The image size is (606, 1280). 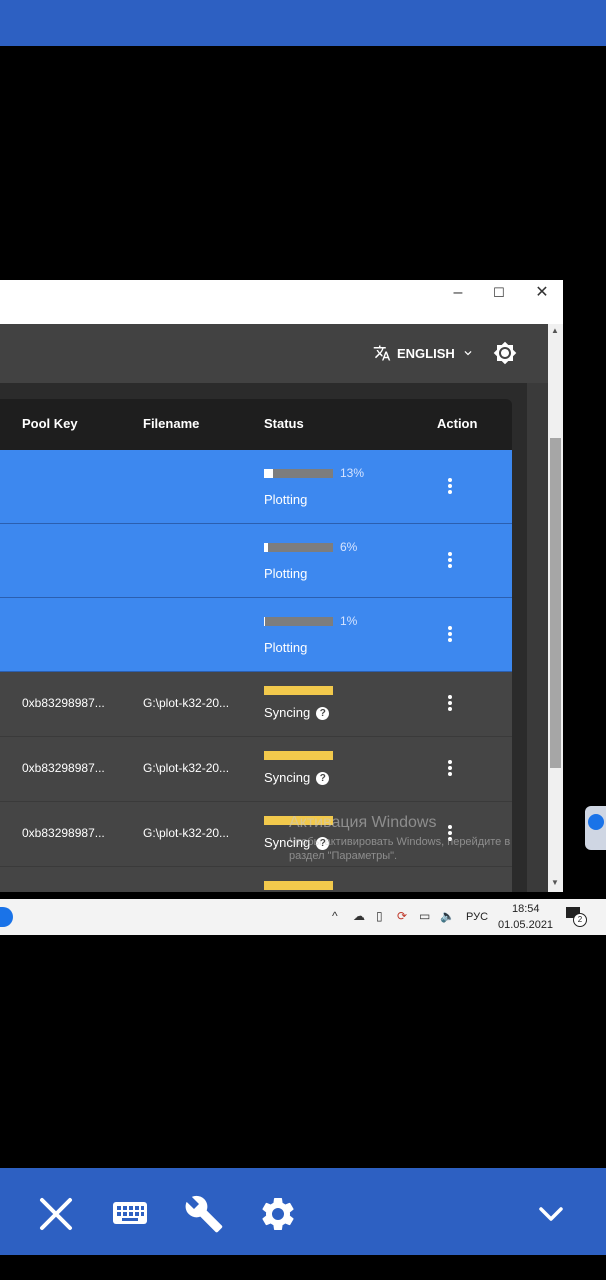 I want to click on notification-count: 2, so click(x=580, y=920).